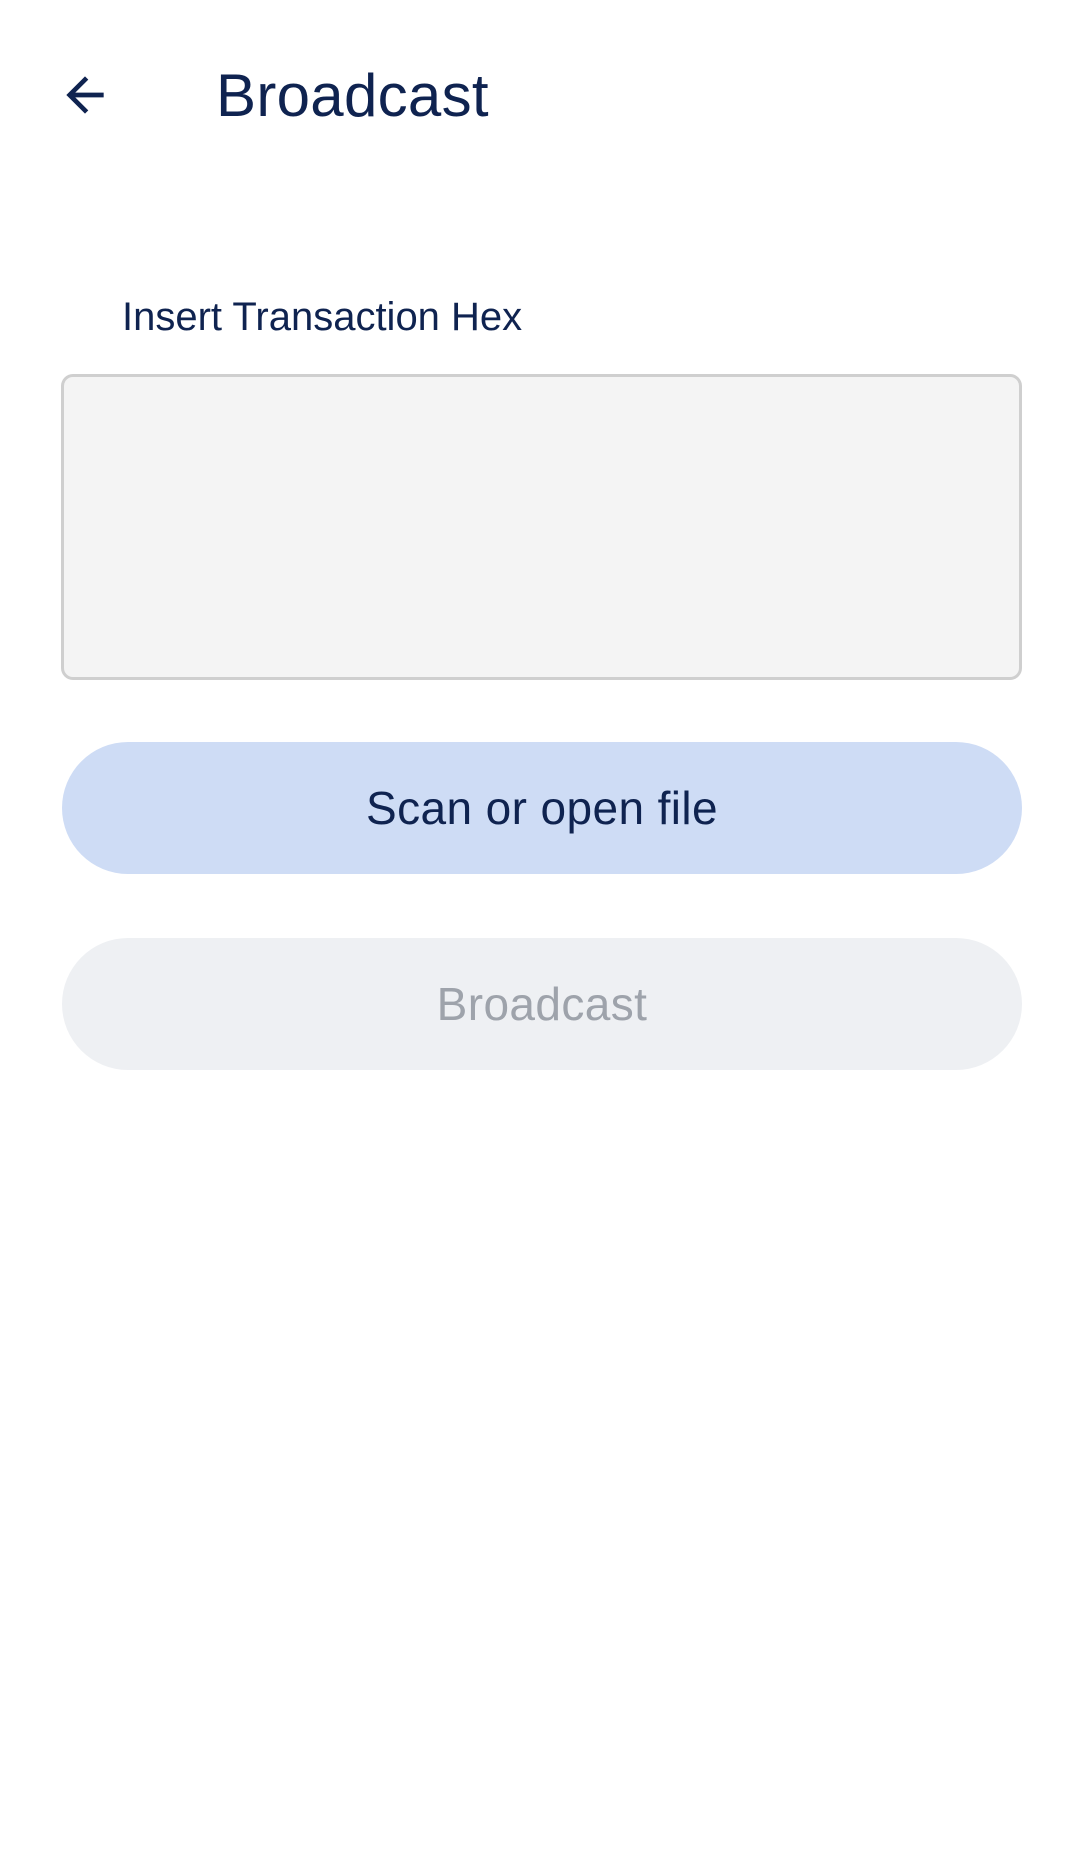  I want to click on arrow-left-icon, so click(85, 95).